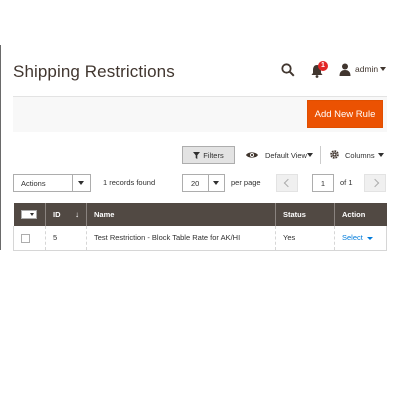 This screenshot has height=400, width=400. What do you see at coordinates (197, 155) in the screenshot?
I see `funnel-icon` at bounding box center [197, 155].